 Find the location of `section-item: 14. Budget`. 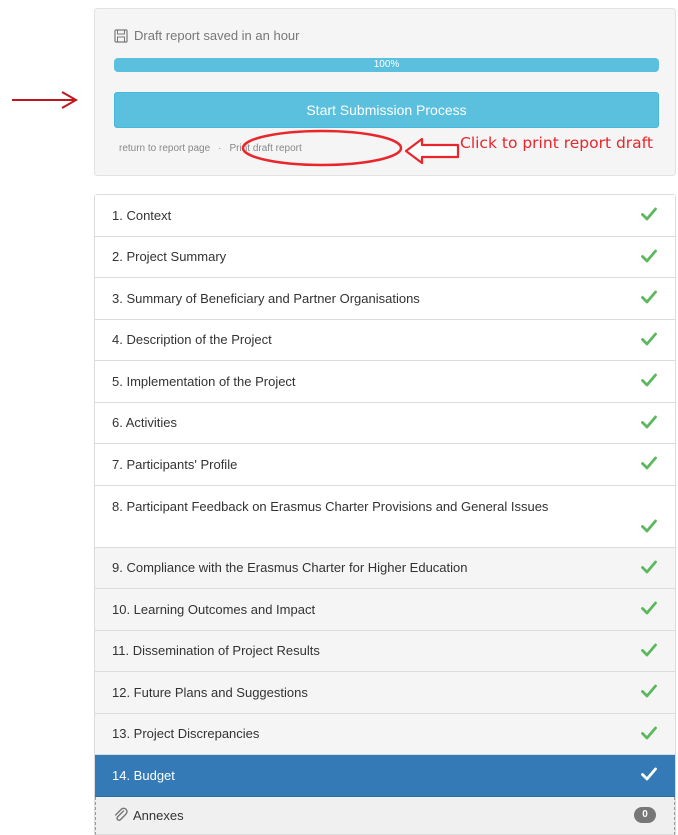

section-item: 14. Budget is located at coordinates (385, 776).